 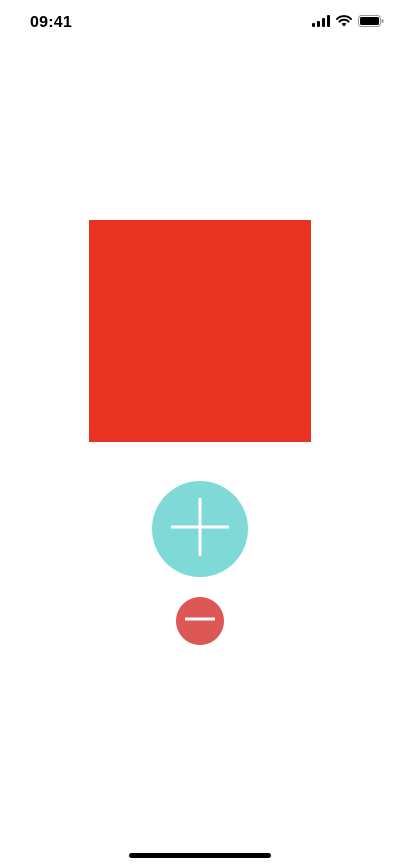 I want to click on plus-button, so click(x=200, y=529).